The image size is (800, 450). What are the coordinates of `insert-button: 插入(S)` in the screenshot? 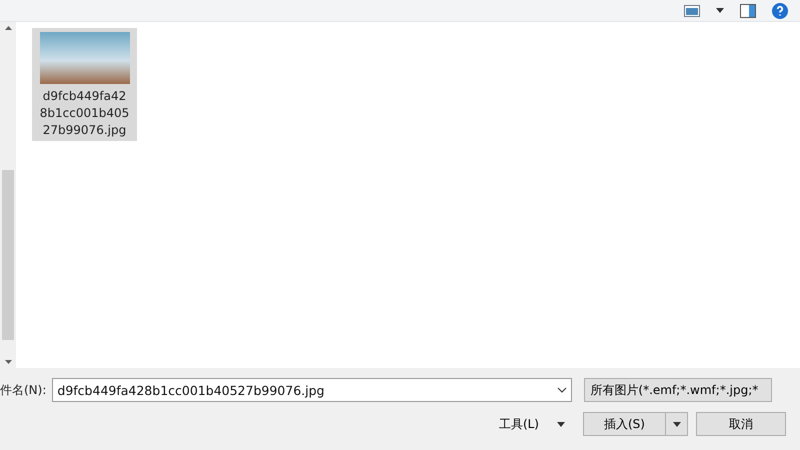 It's located at (635, 424).